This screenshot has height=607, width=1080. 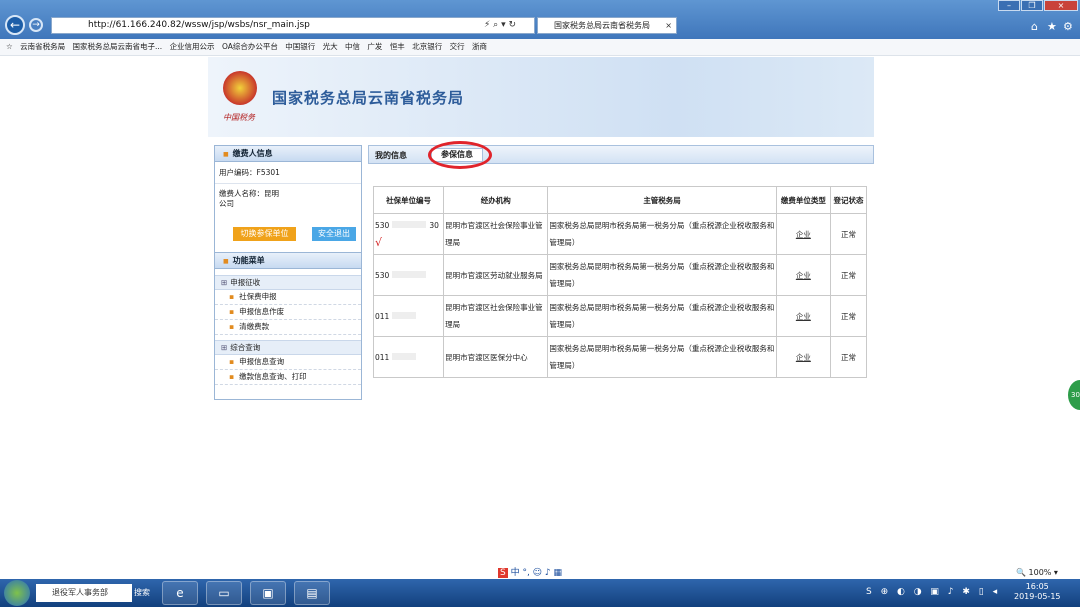 I want to click on taskbar-search-button: 搜索, so click(x=142, y=593).